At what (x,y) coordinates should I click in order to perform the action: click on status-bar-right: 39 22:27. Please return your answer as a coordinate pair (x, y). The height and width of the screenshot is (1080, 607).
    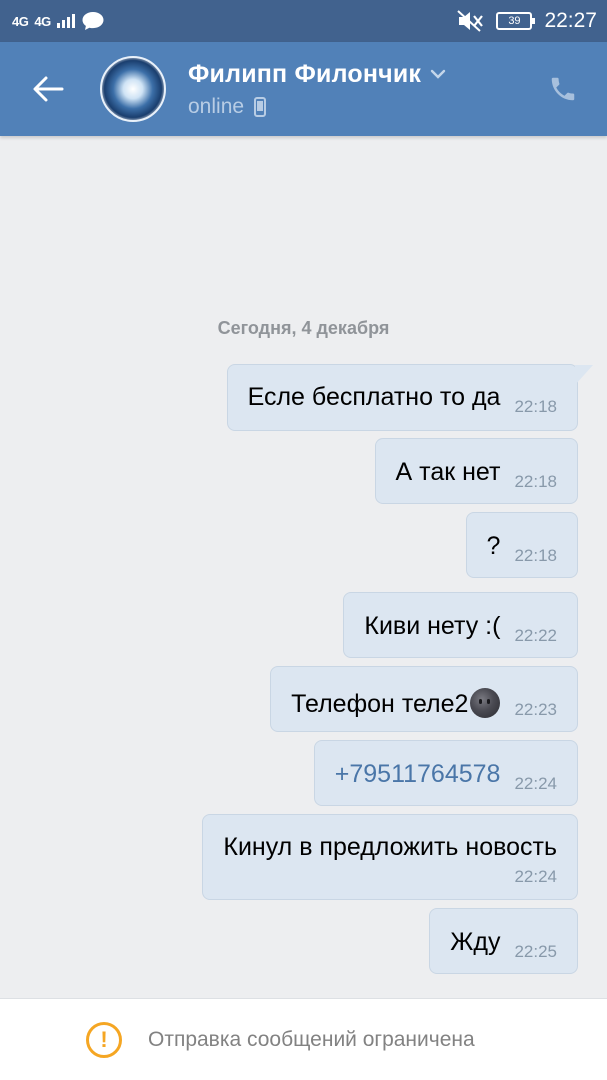
    Looking at the image, I should click on (526, 21).